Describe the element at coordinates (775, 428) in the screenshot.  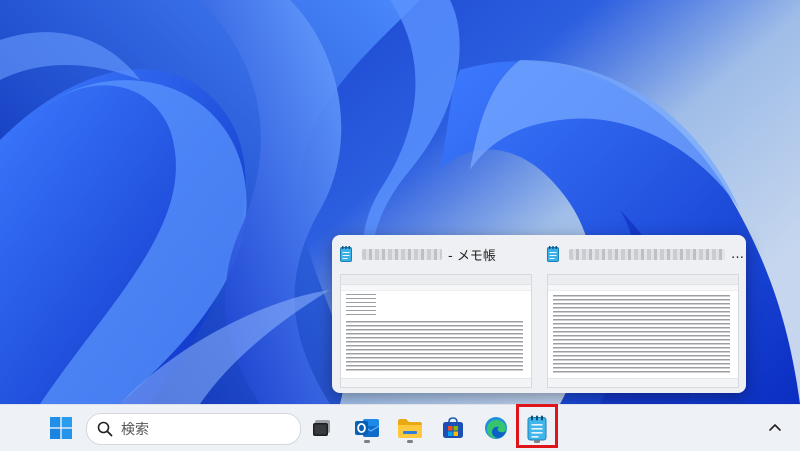
I see `chevron-up-icon` at that location.